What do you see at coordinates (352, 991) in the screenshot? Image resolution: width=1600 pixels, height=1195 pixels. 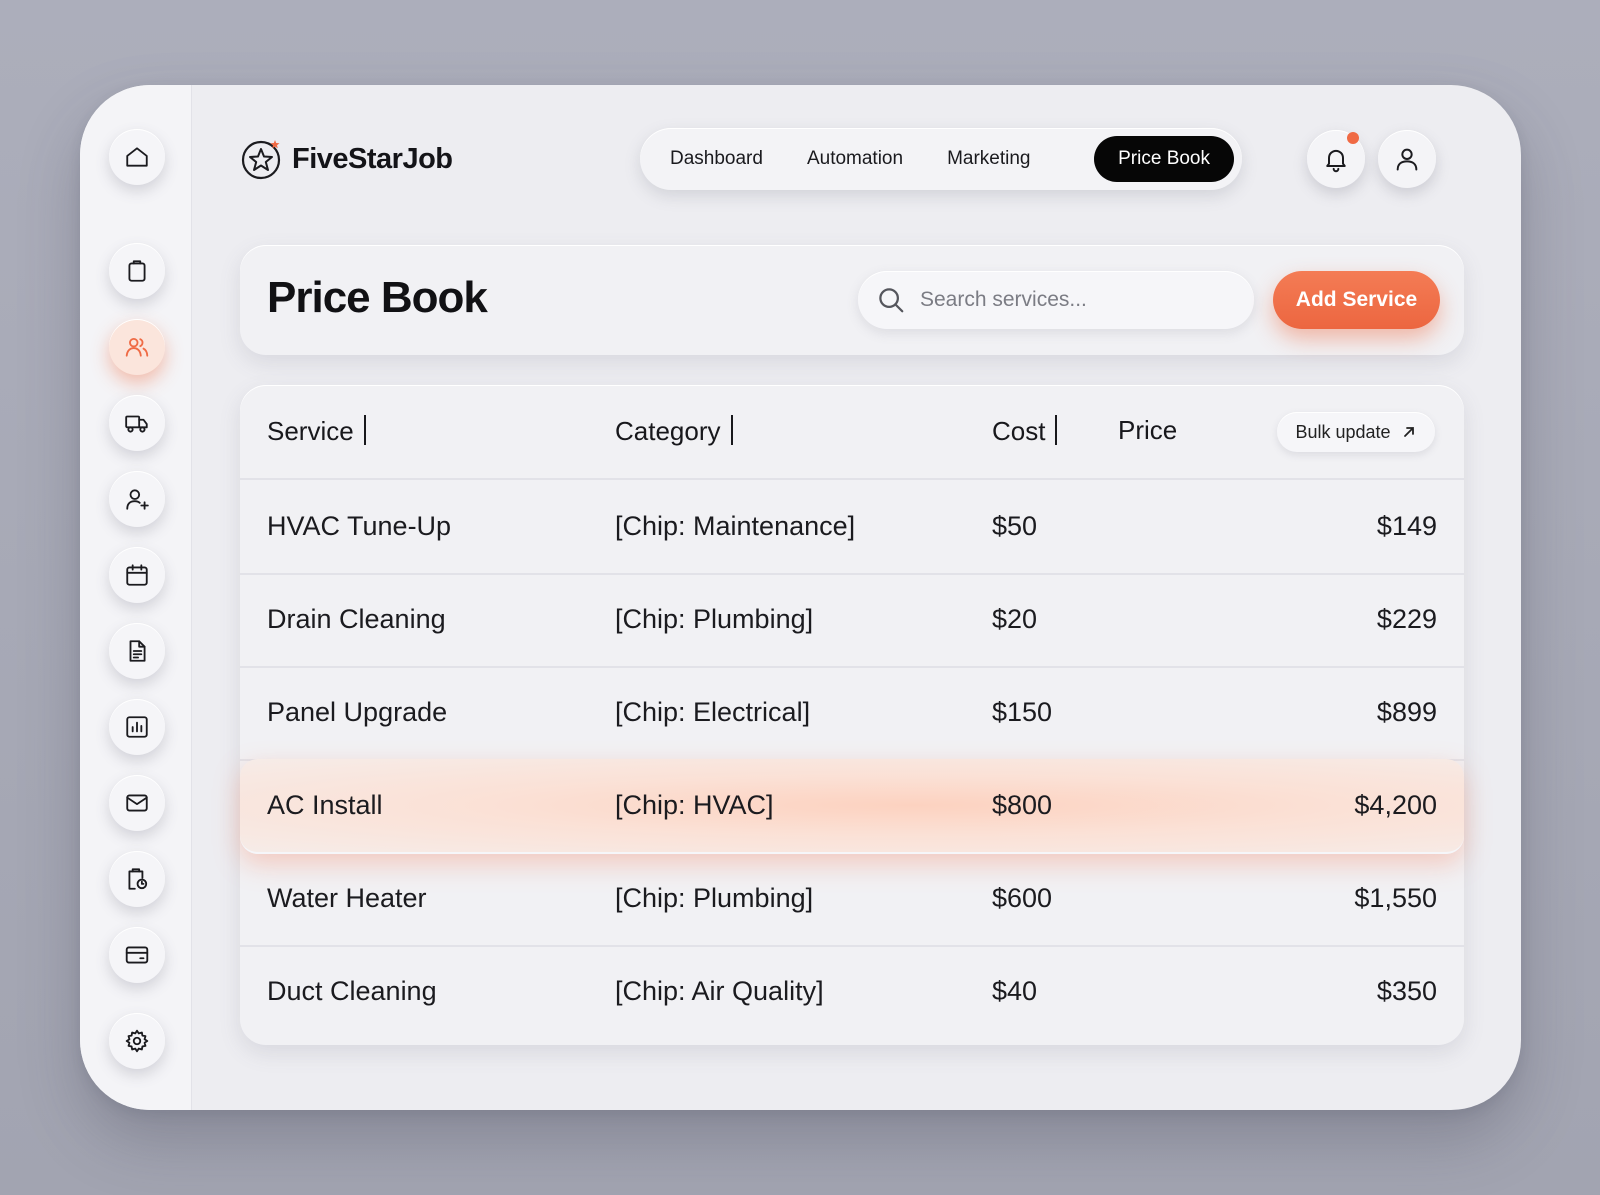 I see `cell-service: Duct Cleaning` at bounding box center [352, 991].